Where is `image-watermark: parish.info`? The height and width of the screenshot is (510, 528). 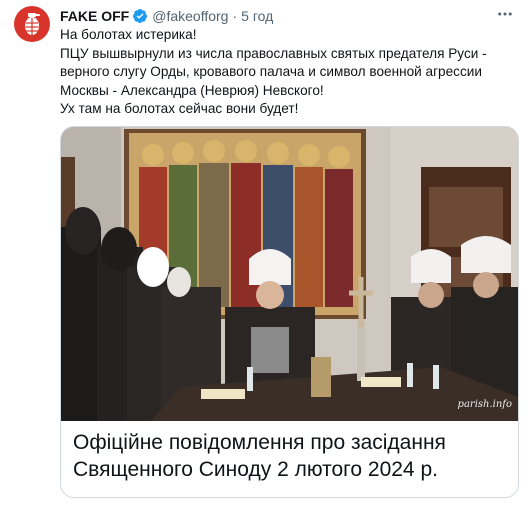
image-watermark: parish.info is located at coordinates (484, 404).